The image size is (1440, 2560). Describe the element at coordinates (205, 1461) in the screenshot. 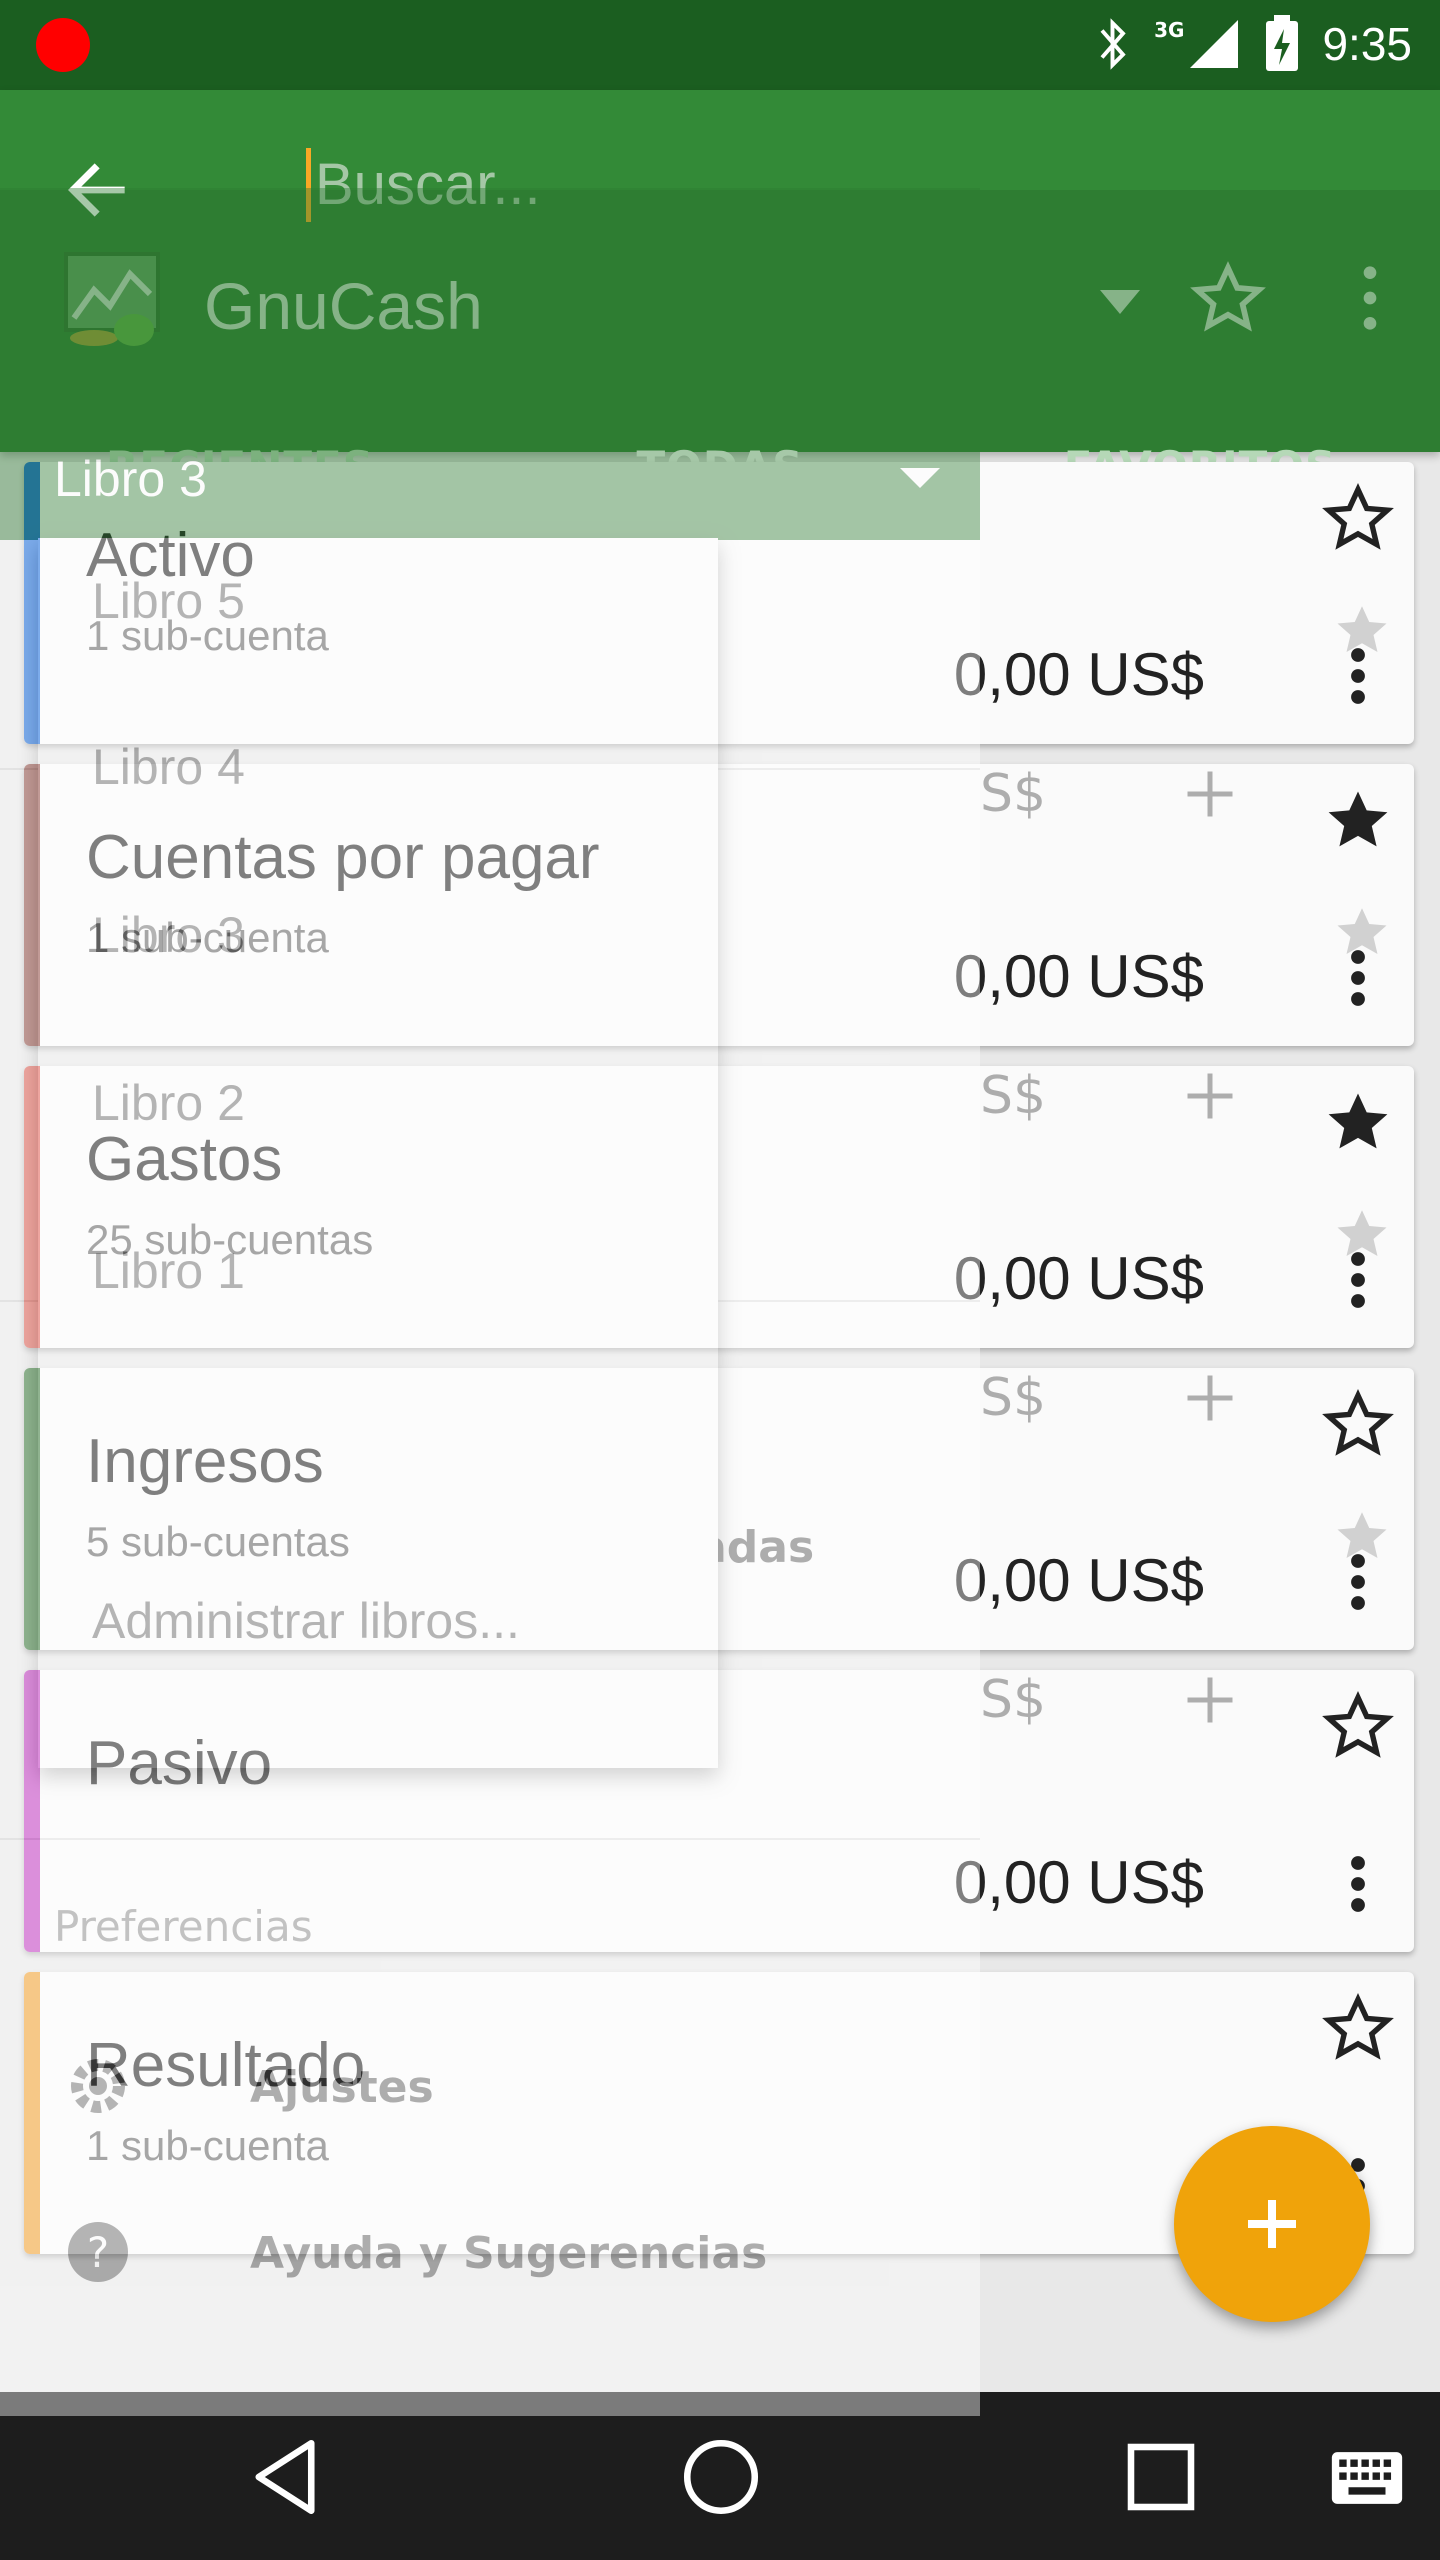

I see `account-name: Ingresos` at that location.